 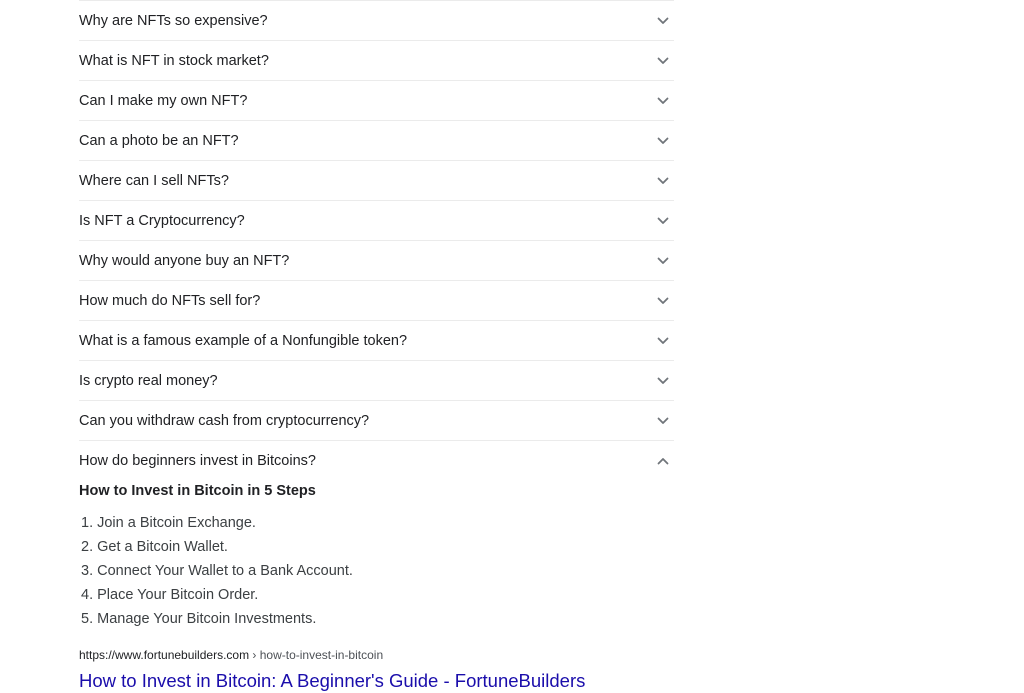 What do you see at coordinates (663, 461) in the screenshot?
I see `chevron-up-icon` at bounding box center [663, 461].